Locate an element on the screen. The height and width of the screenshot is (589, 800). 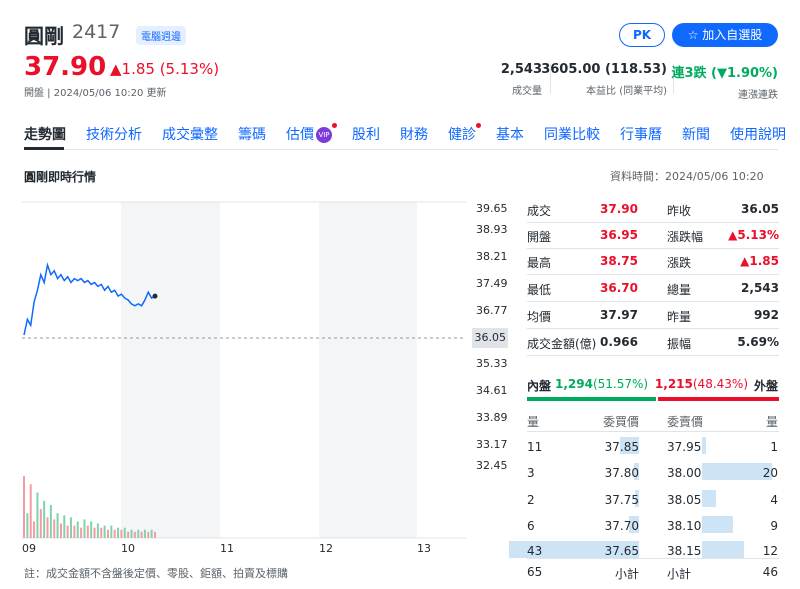
ref-price-label: 36.05 is located at coordinates (490, 338).